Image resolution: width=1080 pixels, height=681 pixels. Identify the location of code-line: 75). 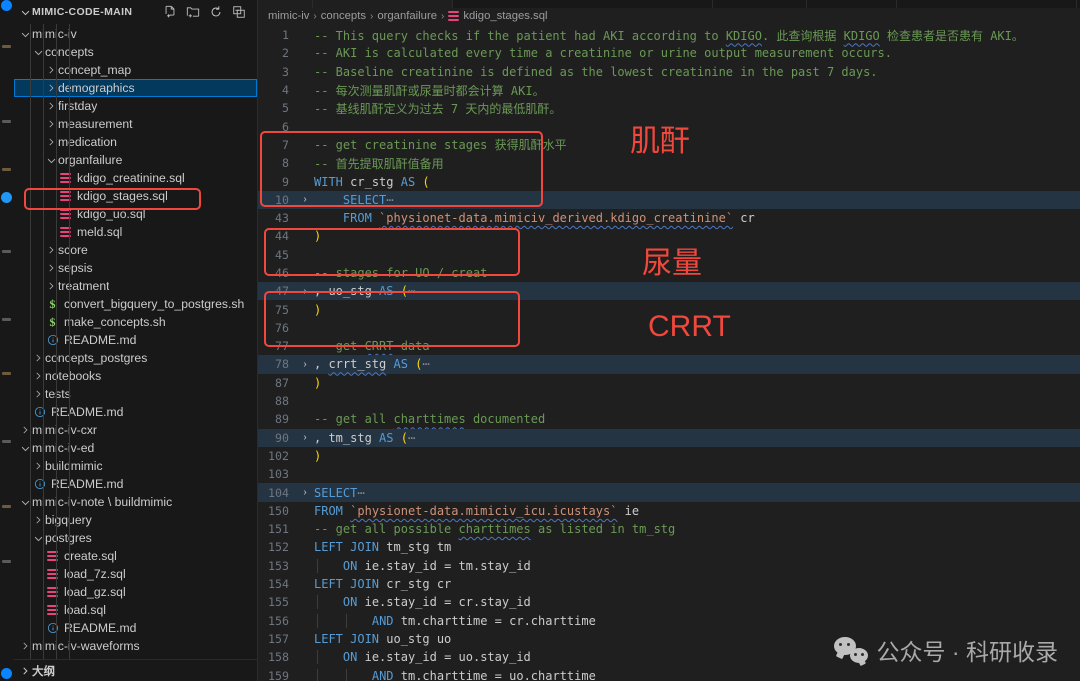
(669, 309).